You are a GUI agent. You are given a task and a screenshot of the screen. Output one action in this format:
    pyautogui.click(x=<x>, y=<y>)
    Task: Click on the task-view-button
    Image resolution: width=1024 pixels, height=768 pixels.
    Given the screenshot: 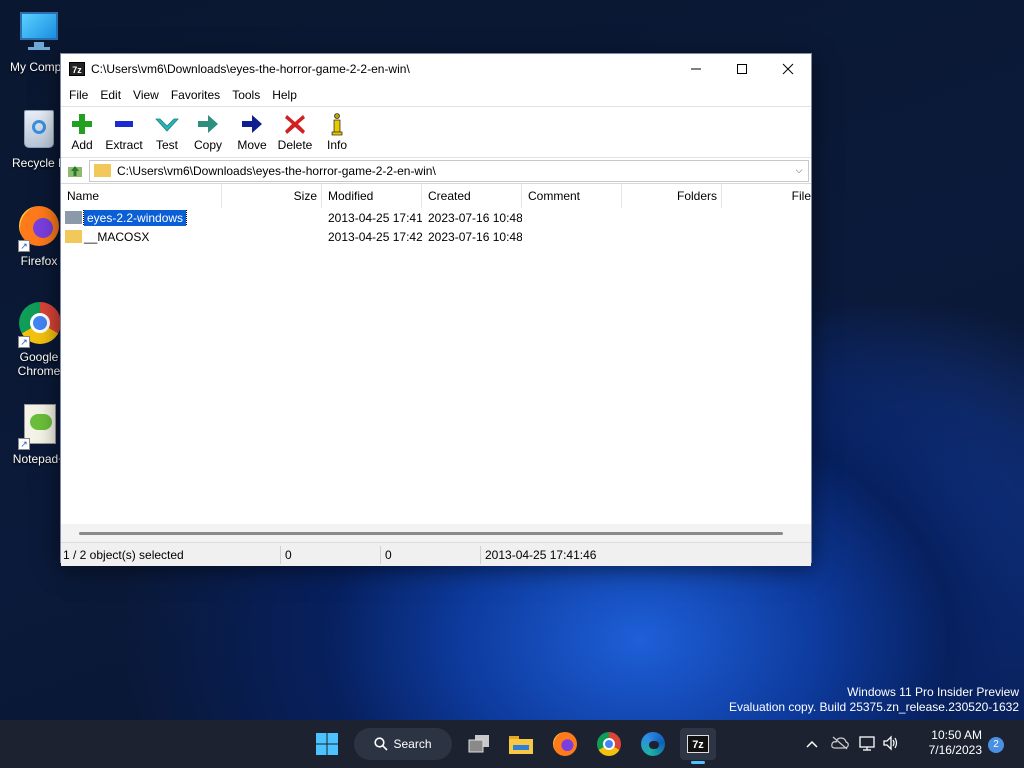 What is the action you would take?
    pyautogui.click(x=479, y=744)
    